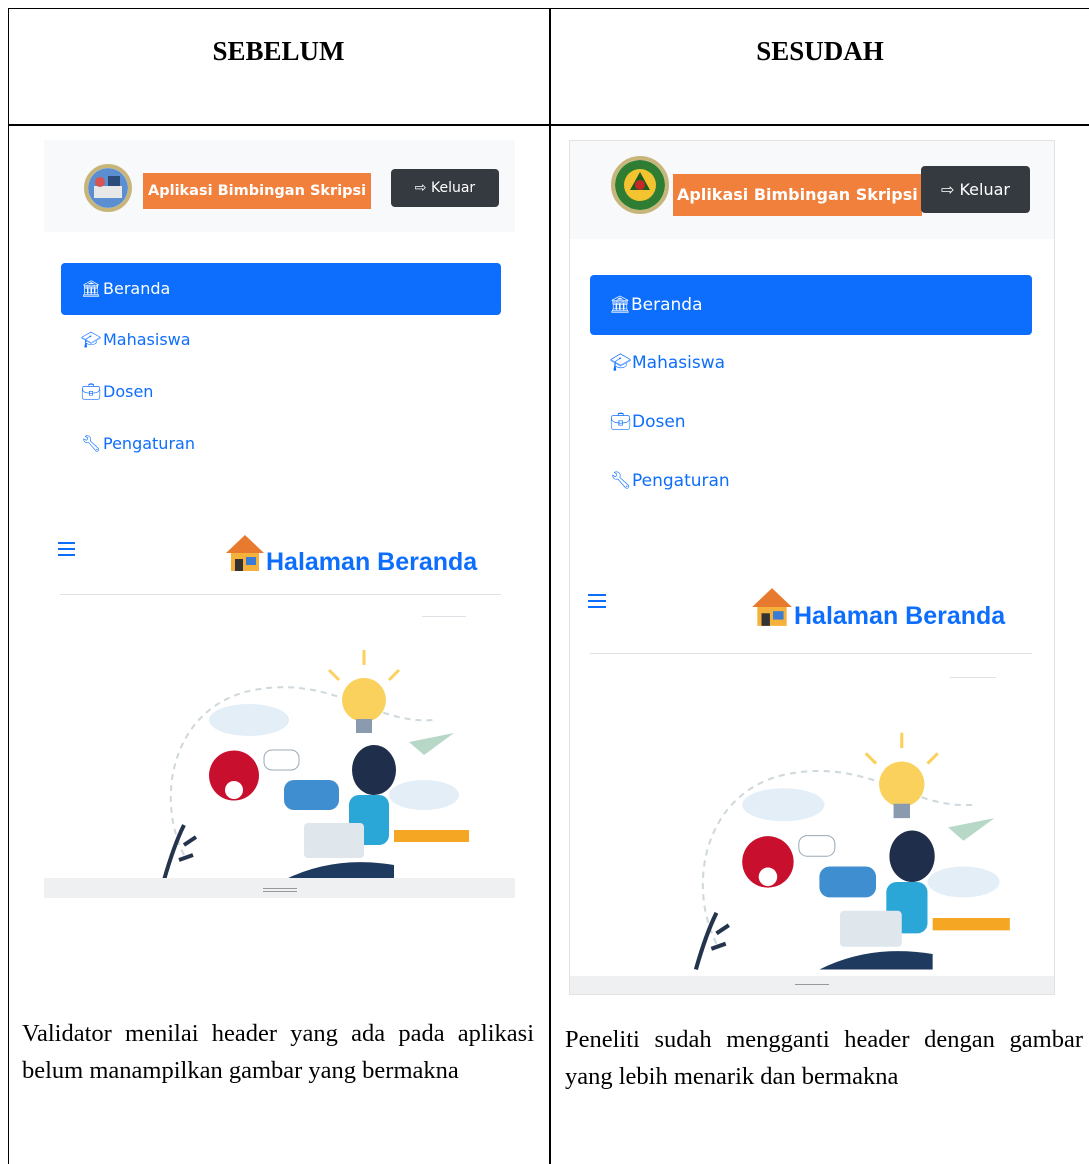 This screenshot has width=1089, height=1164. I want to click on header-after: SESUDAH, so click(820, 51).